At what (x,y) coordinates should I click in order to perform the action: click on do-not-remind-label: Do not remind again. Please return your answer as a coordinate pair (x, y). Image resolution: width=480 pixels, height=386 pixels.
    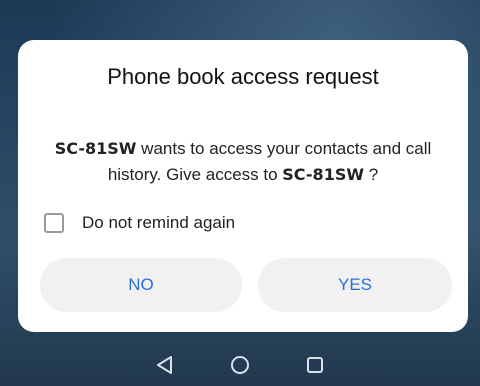
    Looking at the image, I should click on (159, 222).